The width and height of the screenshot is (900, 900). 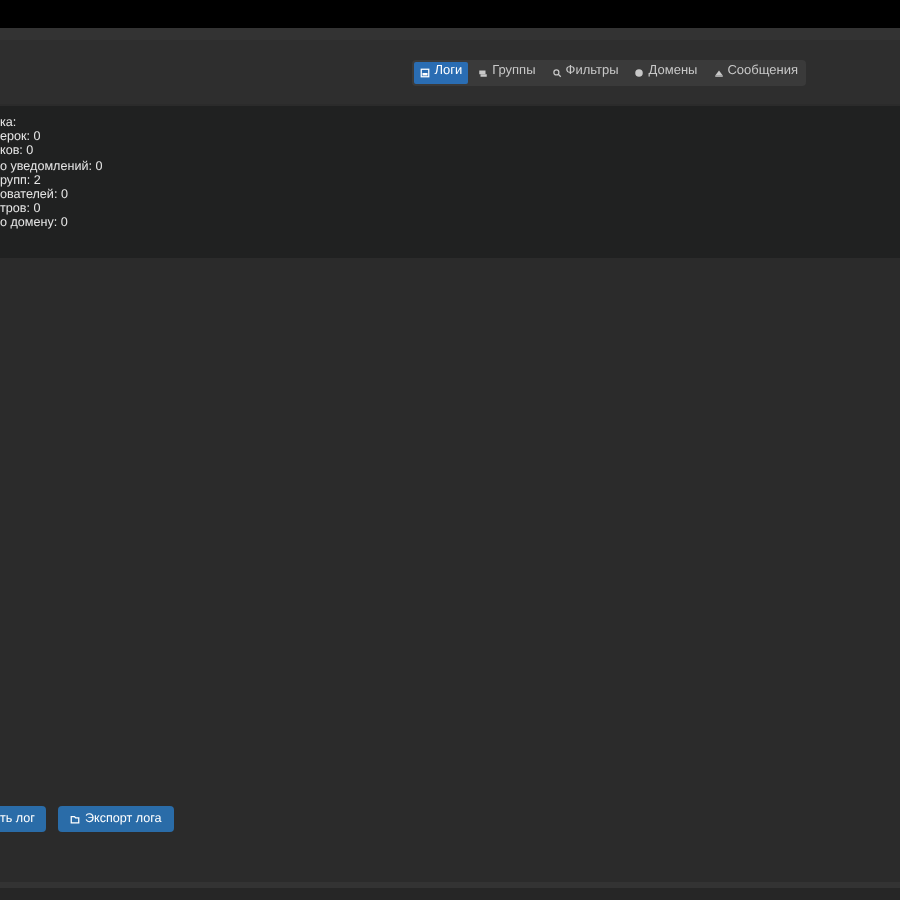 I want to click on save-icon, so click(x=425, y=72).